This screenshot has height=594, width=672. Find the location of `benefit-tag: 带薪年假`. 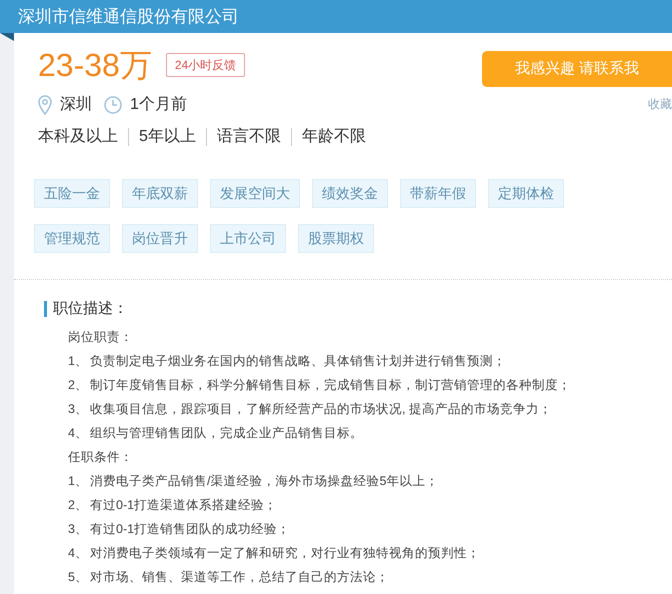

benefit-tag: 带薪年假 is located at coordinates (438, 193).